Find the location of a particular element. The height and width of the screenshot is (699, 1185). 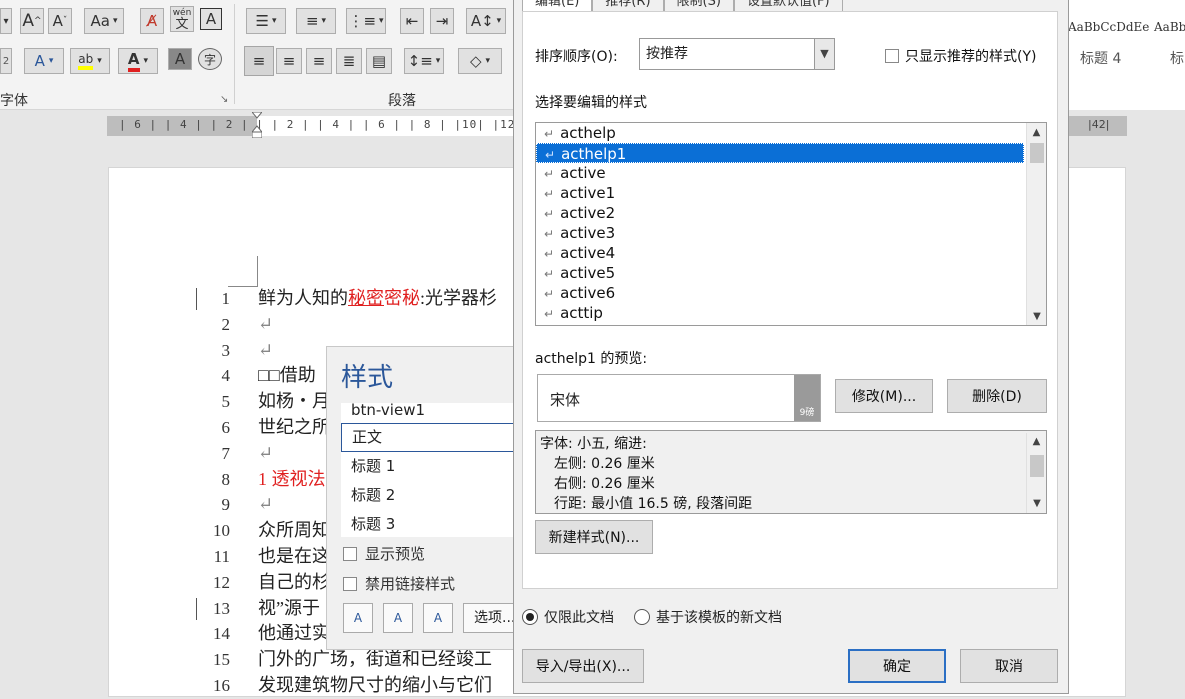

clear-format-icon: A̸ is located at coordinates (152, 21).